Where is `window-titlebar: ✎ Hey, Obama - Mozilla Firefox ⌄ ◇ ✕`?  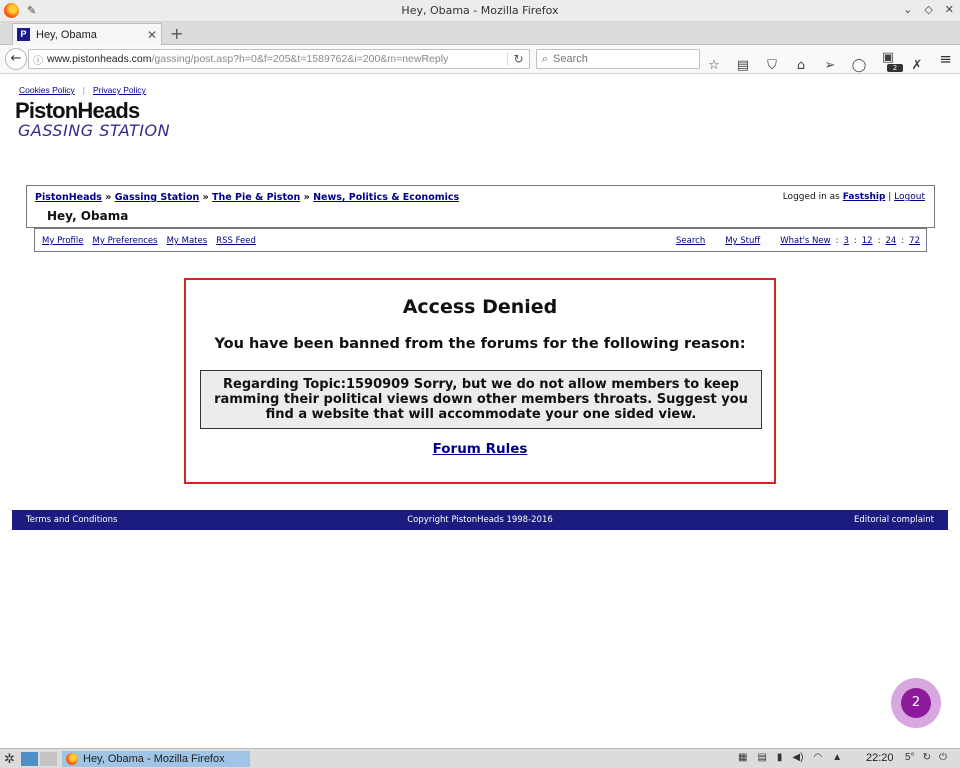
window-titlebar: ✎ Hey, Obama - Mozilla Firefox ⌄ ◇ ✕ is located at coordinates (480, 11).